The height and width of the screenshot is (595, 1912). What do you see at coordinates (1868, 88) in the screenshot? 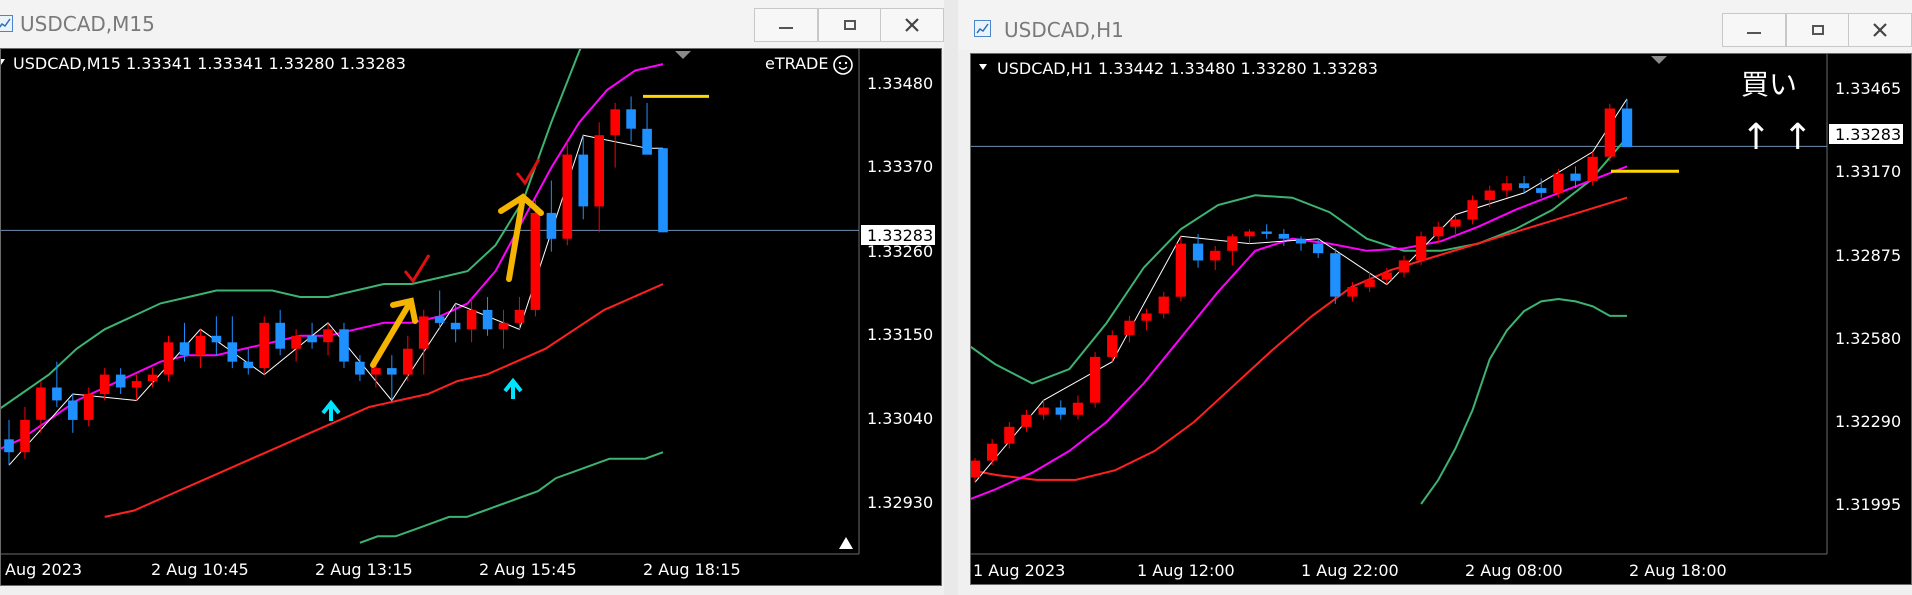
I see `price-tick-label: 1.33465` at bounding box center [1868, 88].